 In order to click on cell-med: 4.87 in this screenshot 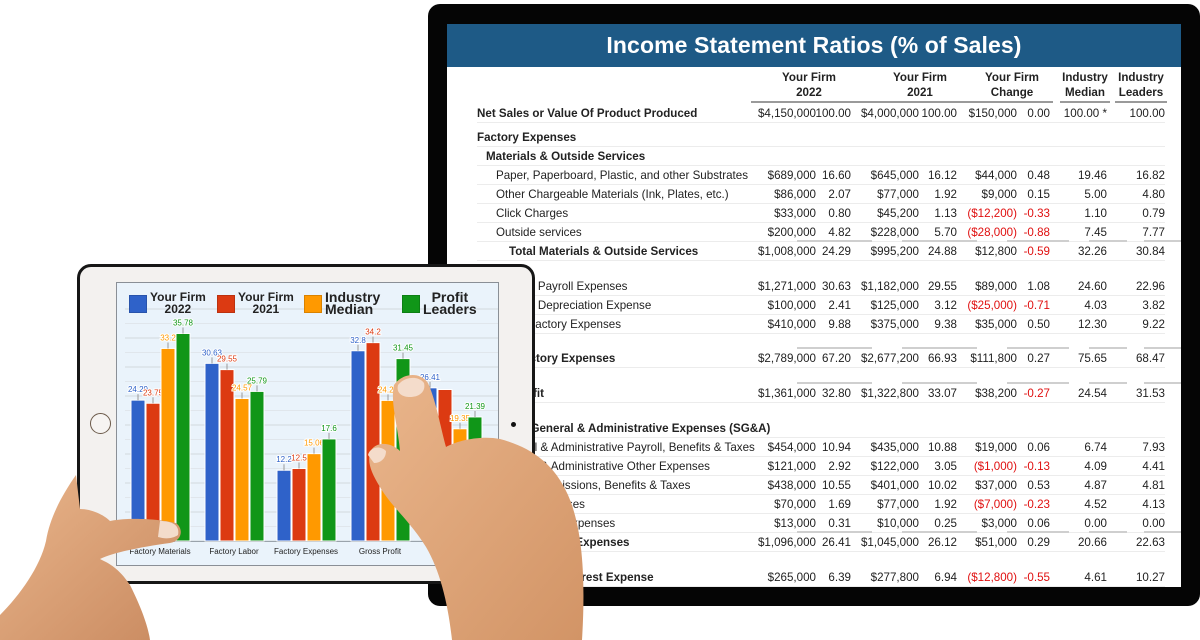, I will do `click(1095, 485)`.